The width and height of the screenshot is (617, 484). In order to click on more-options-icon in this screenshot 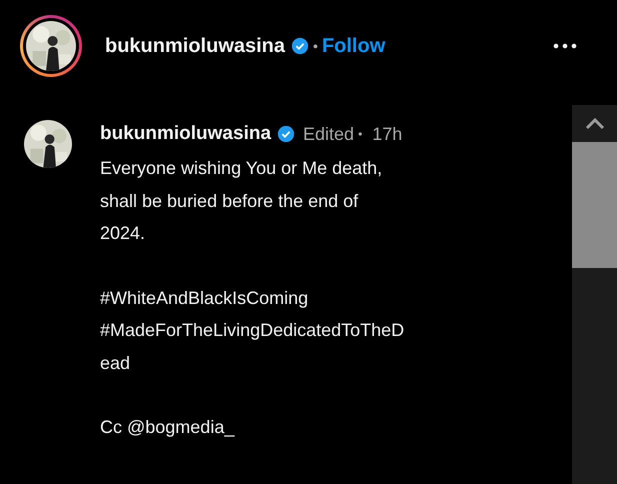, I will do `click(565, 46)`.